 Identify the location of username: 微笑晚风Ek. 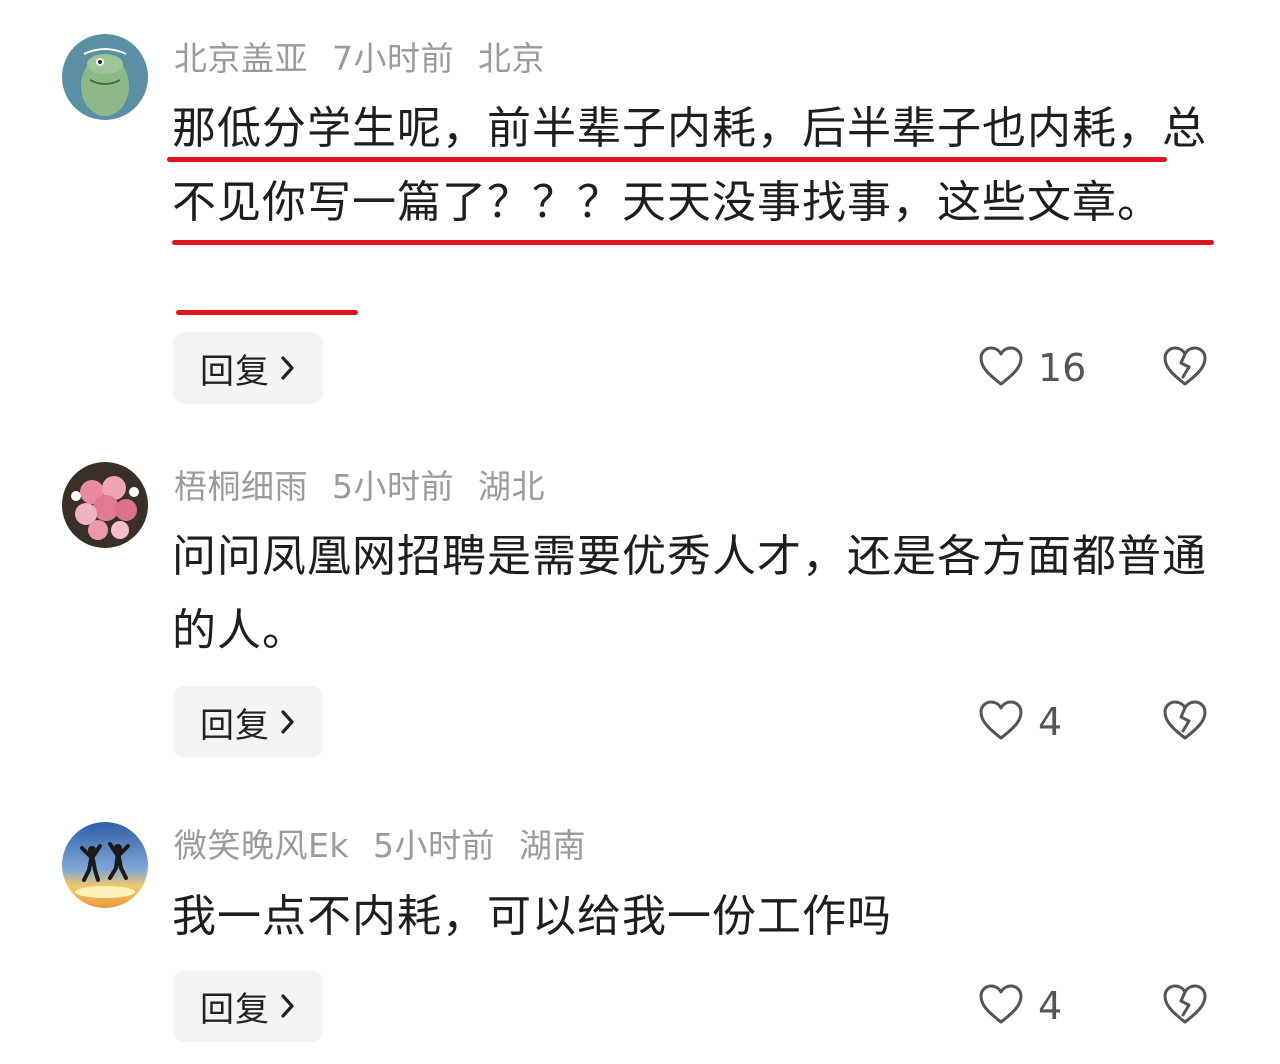
(261, 845).